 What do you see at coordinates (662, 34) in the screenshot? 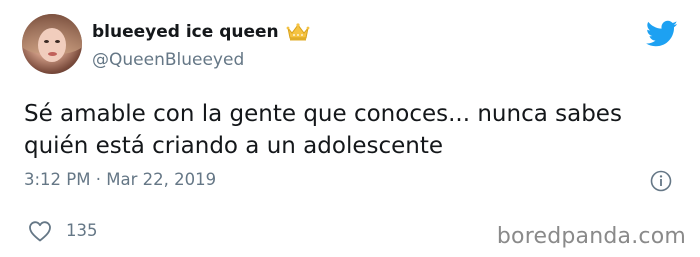
I see `twitter-bird-icon` at bounding box center [662, 34].